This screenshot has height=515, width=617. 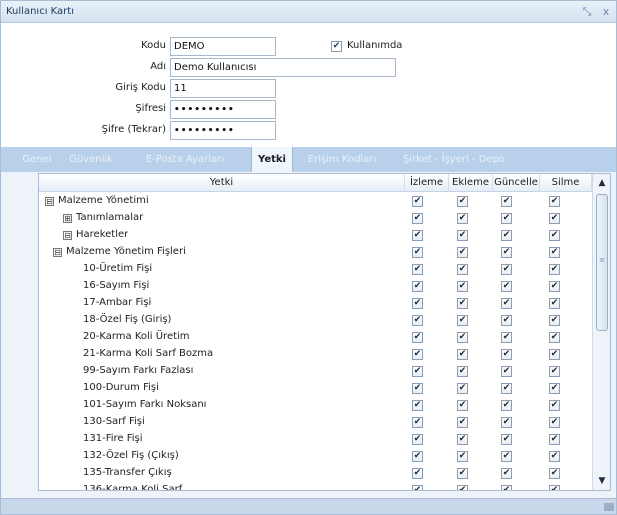 What do you see at coordinates (315, 456) in the screenshot?
I see `table-row: 132-Özel Fiş (Çıkış) ✔ ✔ ✔ ✔` at bounding box center [315, 456].